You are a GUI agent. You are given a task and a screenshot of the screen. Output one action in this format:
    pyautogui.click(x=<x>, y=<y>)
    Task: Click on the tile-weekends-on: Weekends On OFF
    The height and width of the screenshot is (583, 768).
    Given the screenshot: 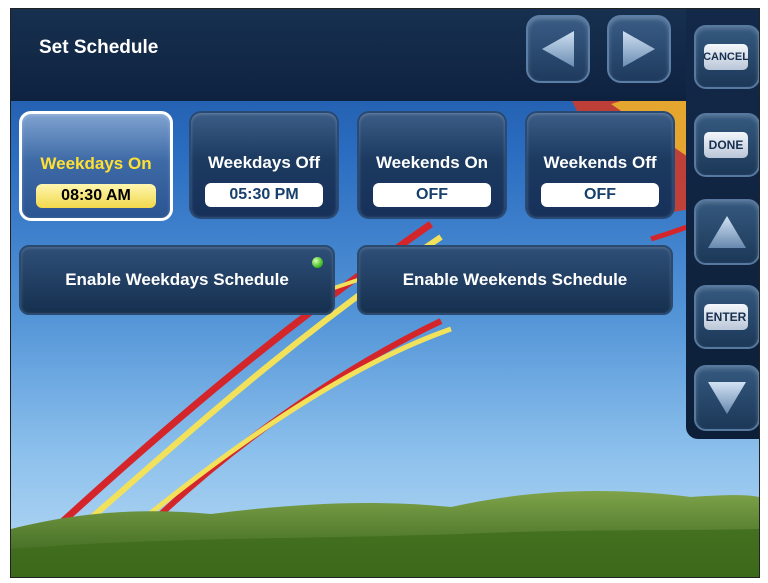 What is the action you would take?
    pyautogui.click(x=432, y=165)
    